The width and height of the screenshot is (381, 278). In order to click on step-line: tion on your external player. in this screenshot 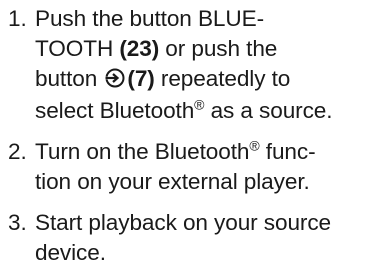, I will do `click(172, 181)`.